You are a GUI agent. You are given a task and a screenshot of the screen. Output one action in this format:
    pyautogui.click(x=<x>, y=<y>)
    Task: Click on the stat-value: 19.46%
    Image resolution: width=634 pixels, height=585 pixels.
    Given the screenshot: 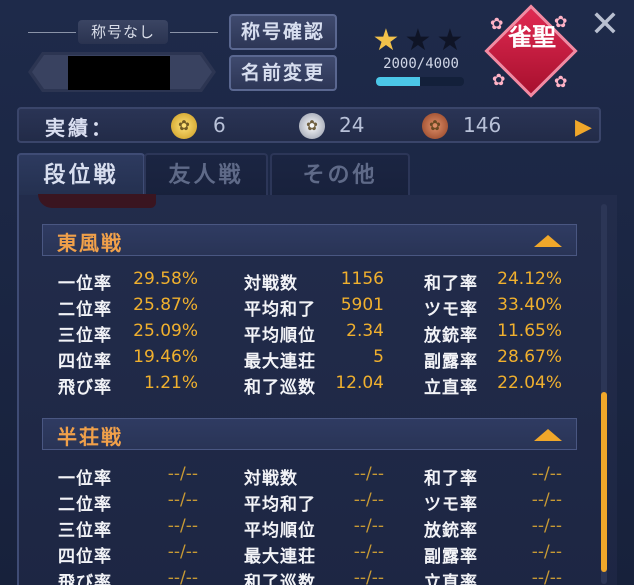 What is the action you would take?
    pyautogui.click(x=165, y=357)
    